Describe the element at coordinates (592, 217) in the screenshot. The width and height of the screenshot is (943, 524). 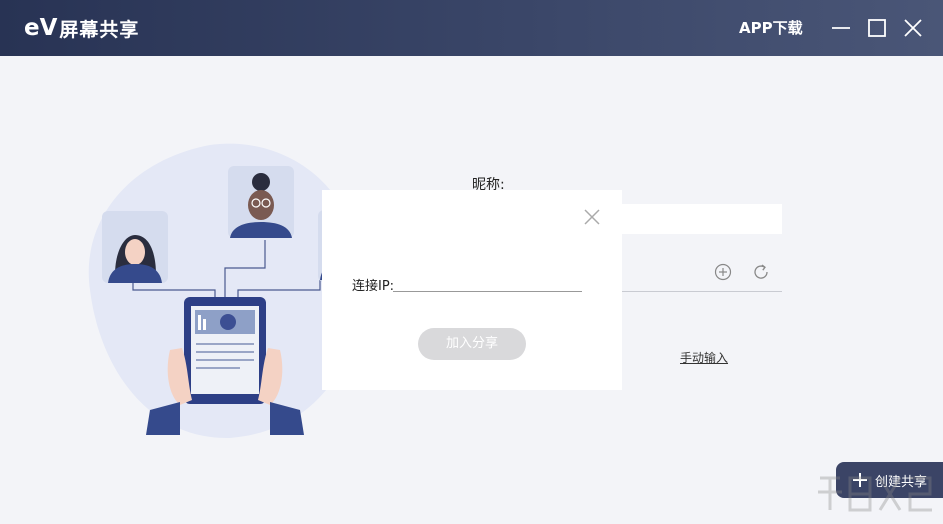
I see `dialog-close-icon` at that location.